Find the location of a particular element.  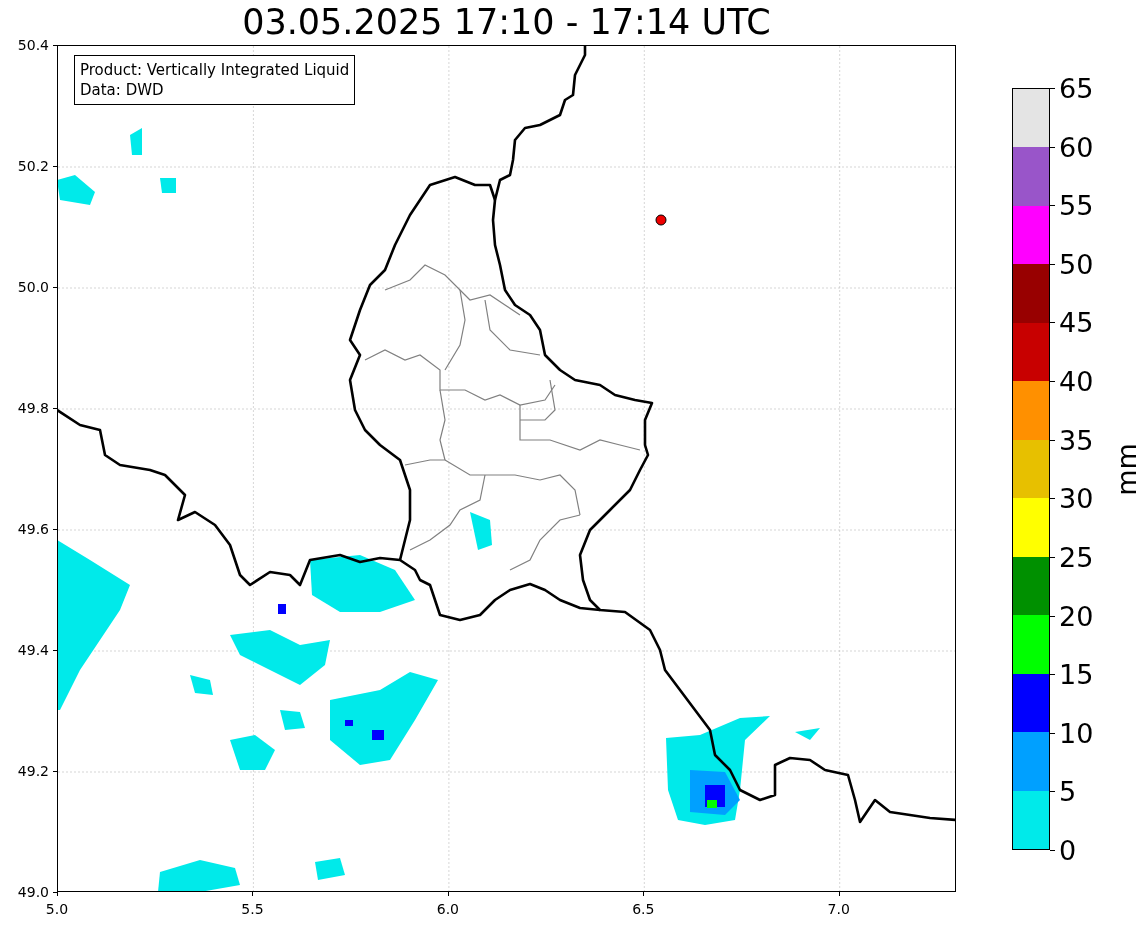

colorbar-tick-label: 10 is located at coordinates (1076, 733).